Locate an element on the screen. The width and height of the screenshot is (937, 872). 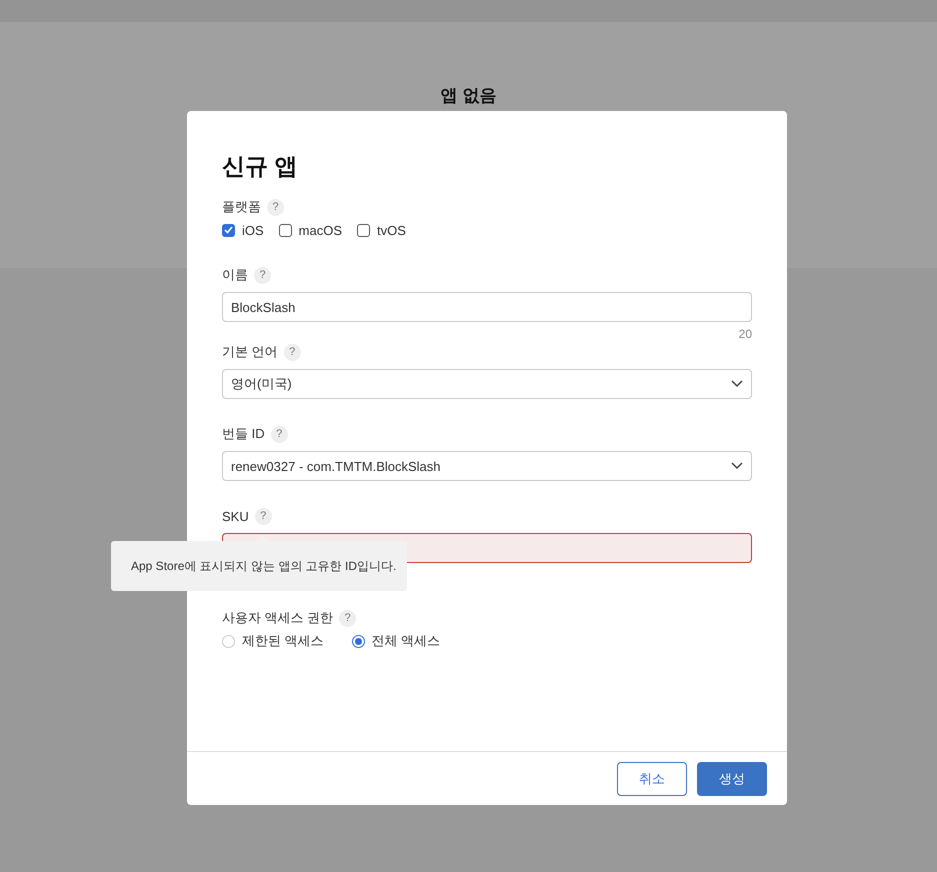
language-dropdown: 영어(미국) is located at coordinates (487, 384).